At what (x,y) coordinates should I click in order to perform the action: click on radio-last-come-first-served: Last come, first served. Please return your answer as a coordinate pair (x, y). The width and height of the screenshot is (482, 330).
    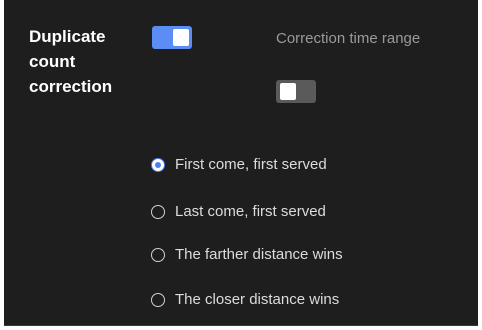
    Looking at the image, I should click on (238, 212).